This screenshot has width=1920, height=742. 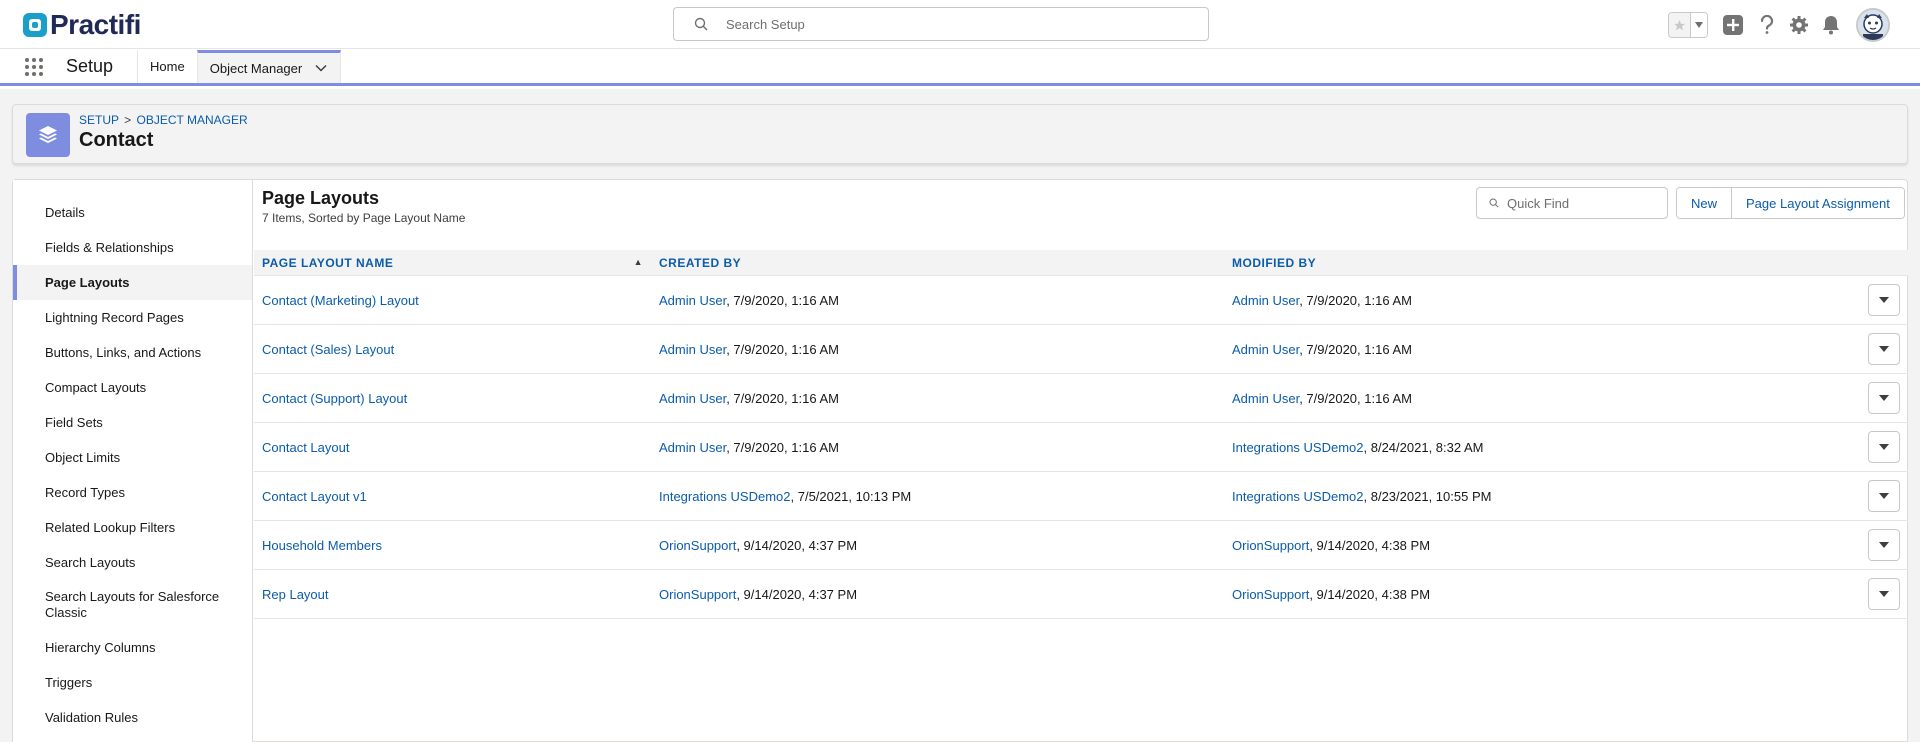 What do you see at coordinates (132, 317) in the screenshot?
I see `sidebar-item-lightning-record-pages: Lightning Record Pages` at bounding box center [132, 317].